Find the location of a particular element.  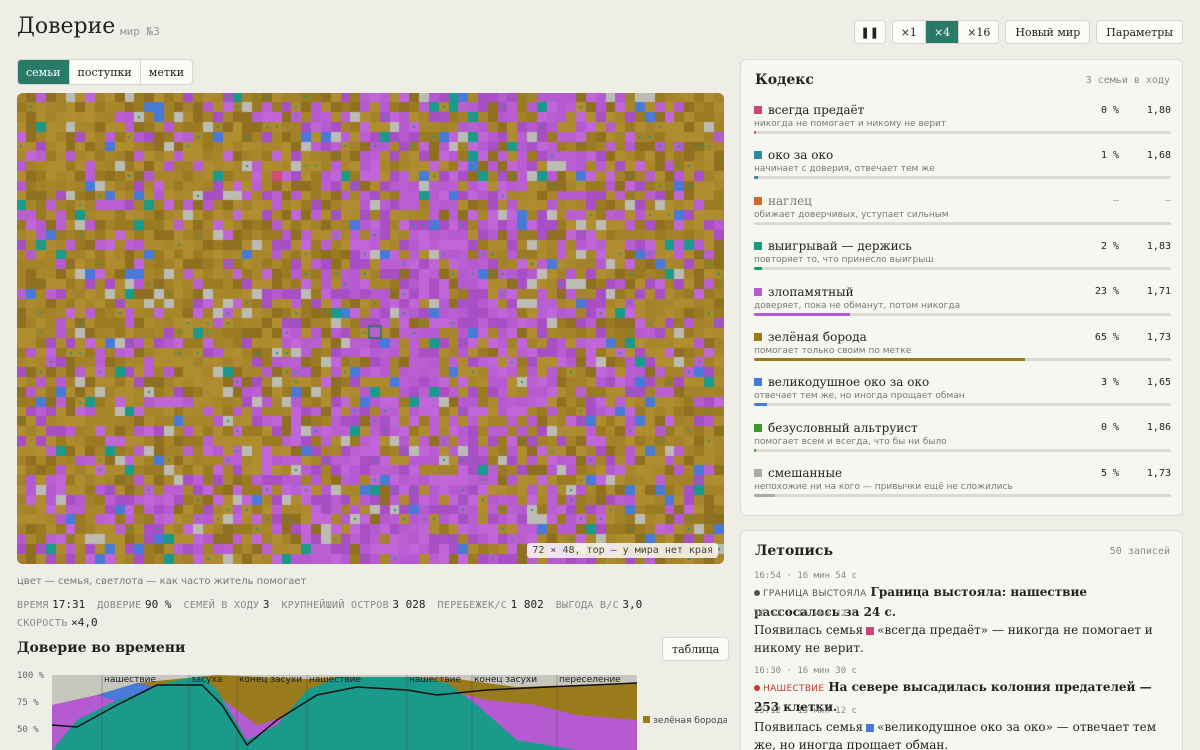

chart-y-tick: 100 % is located at coordinates (31, 676).